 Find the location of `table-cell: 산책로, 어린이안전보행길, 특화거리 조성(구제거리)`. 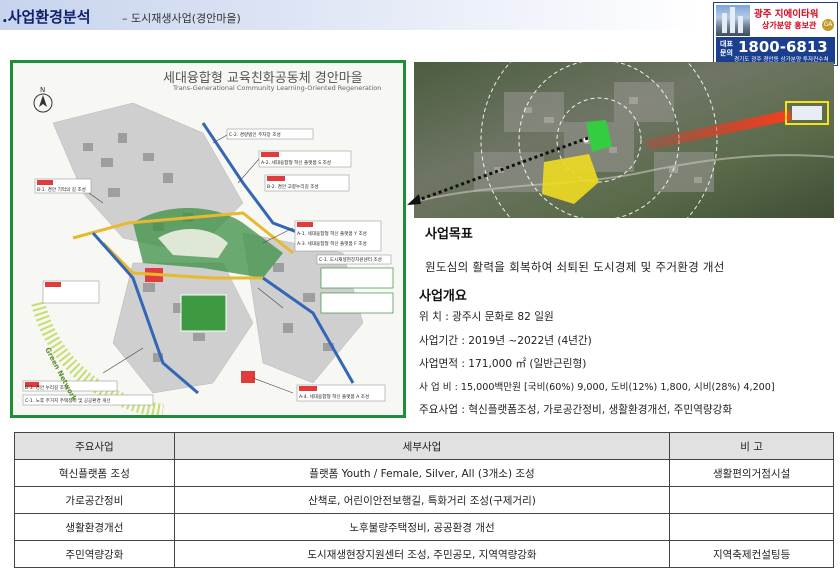

table-cell: 산책로, 어린이안전보행길, 특화거리 조성(구제거리) is located at coordinates (422, 500).